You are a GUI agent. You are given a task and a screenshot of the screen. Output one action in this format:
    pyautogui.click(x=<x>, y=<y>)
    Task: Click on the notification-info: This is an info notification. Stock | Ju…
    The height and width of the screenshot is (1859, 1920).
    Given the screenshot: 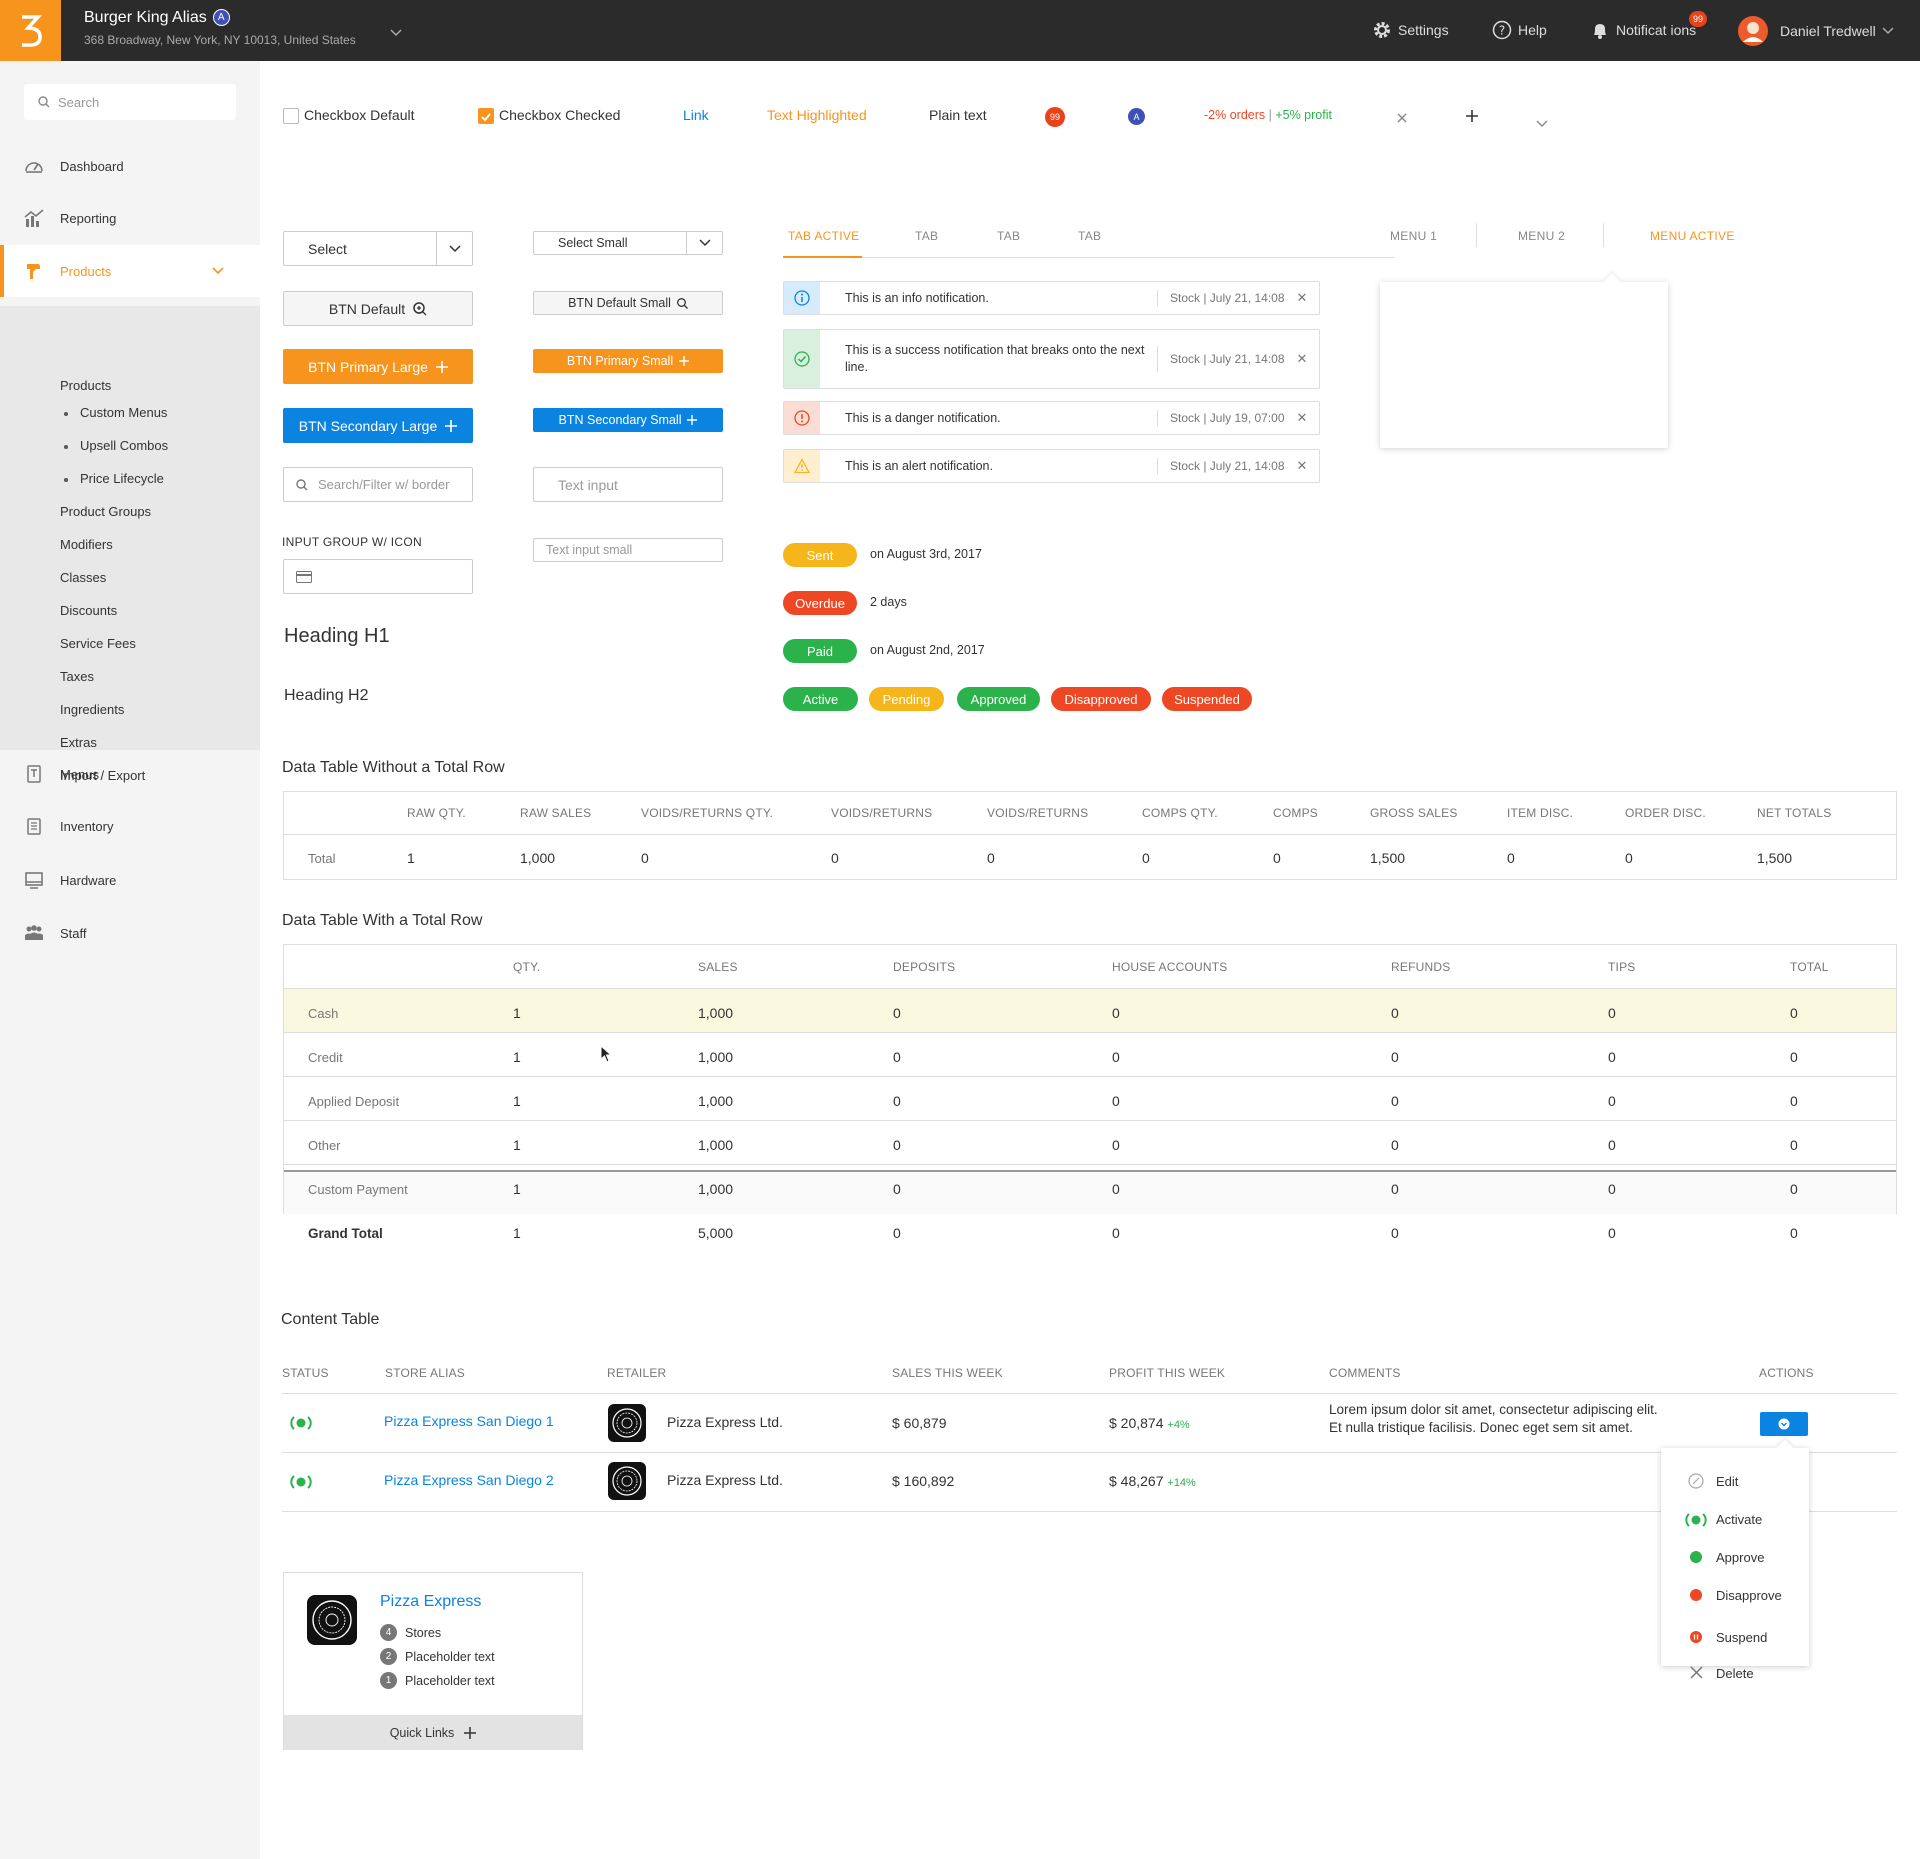 What is the action you would take?
    pyautogui.click(x=1051, y=298)
    